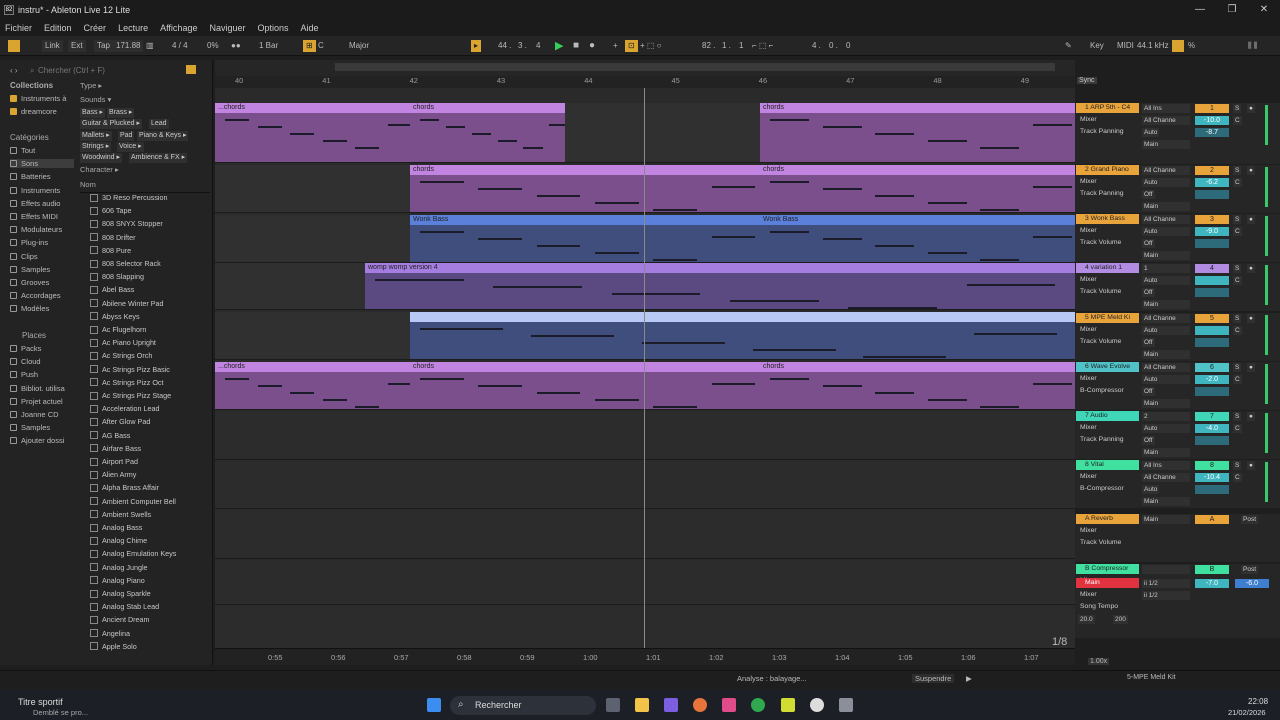 This screenshot has height=720, width=1280. What do you see at coordinates (273, 28) in the screenshot?
I see `menu-options: Options` at bounding box center [273, 28].